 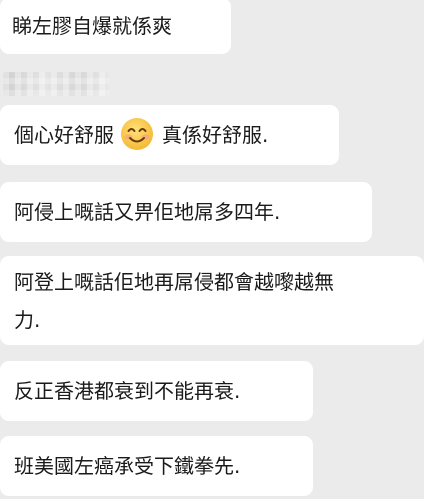 I want to click on message-bubble-3: 阿侵上嘅話又畀佢地屌多四年., so click(x=186, y=212).